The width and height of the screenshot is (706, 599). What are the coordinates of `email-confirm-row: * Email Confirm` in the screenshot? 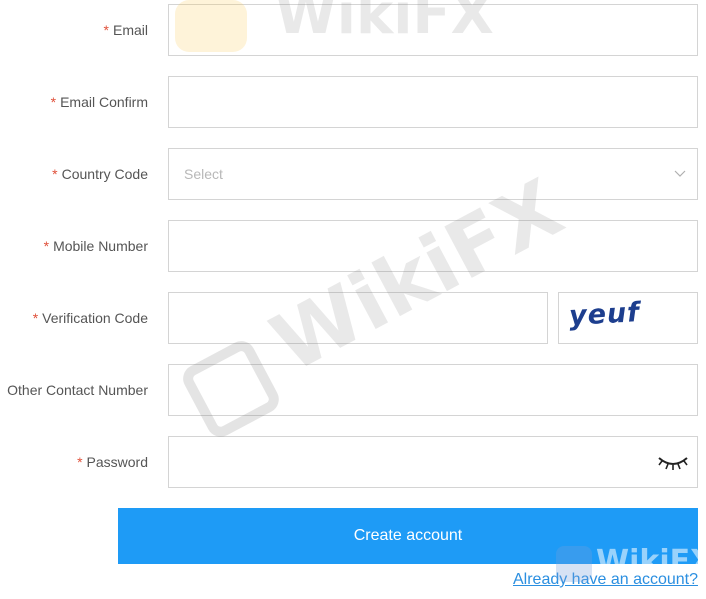 It's located at (353, 102).